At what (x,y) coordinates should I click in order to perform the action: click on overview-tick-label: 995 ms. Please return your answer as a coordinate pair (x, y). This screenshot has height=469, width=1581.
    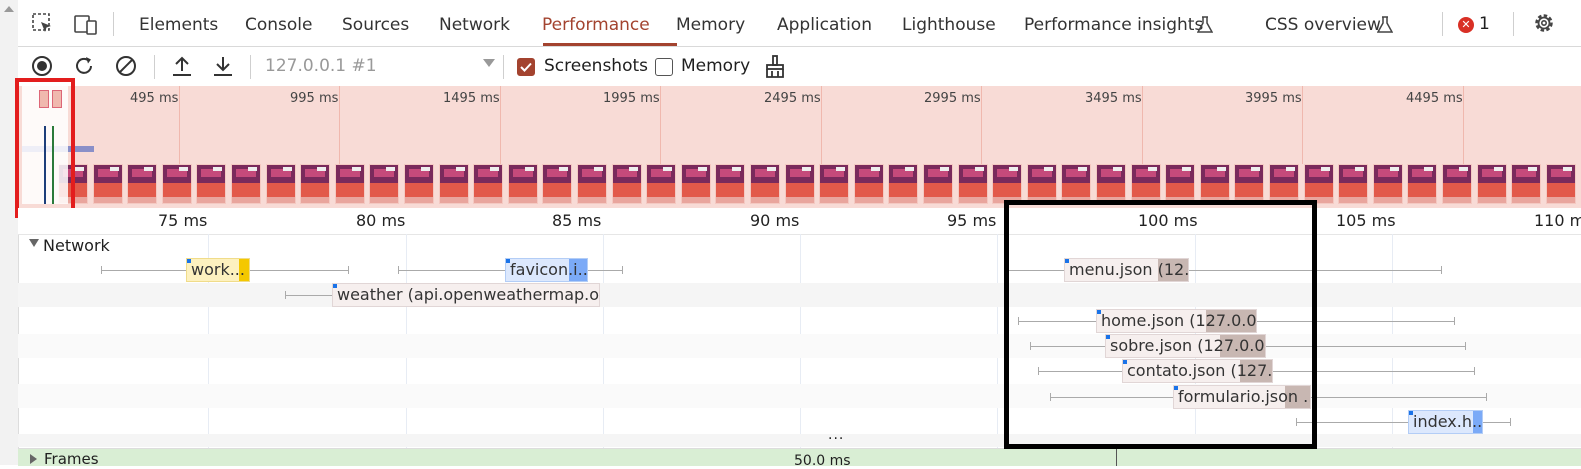
    Looking at the image, I should click on (314, 98).